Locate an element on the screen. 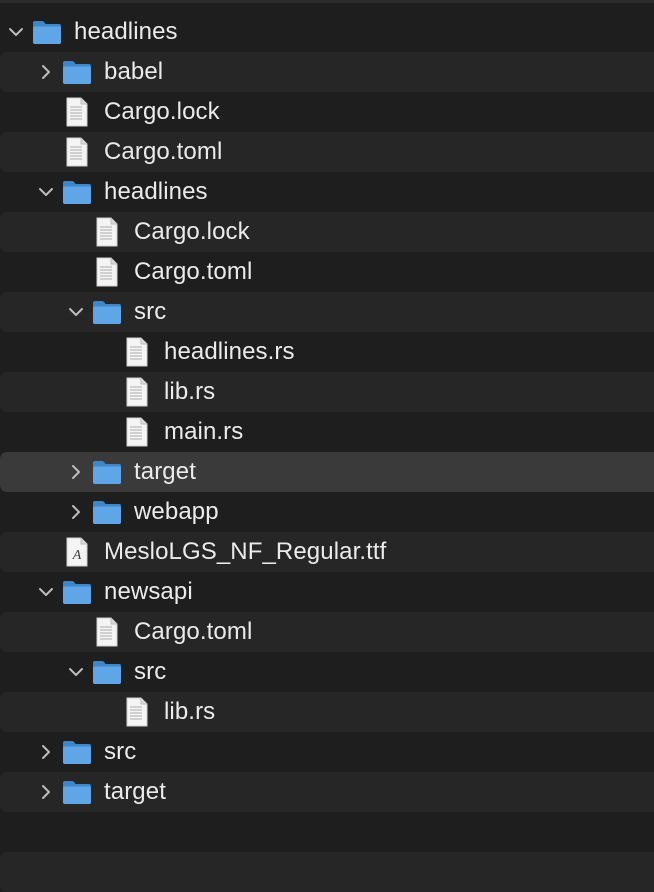  font-file-icon: A is located at coordinates (77, 552).